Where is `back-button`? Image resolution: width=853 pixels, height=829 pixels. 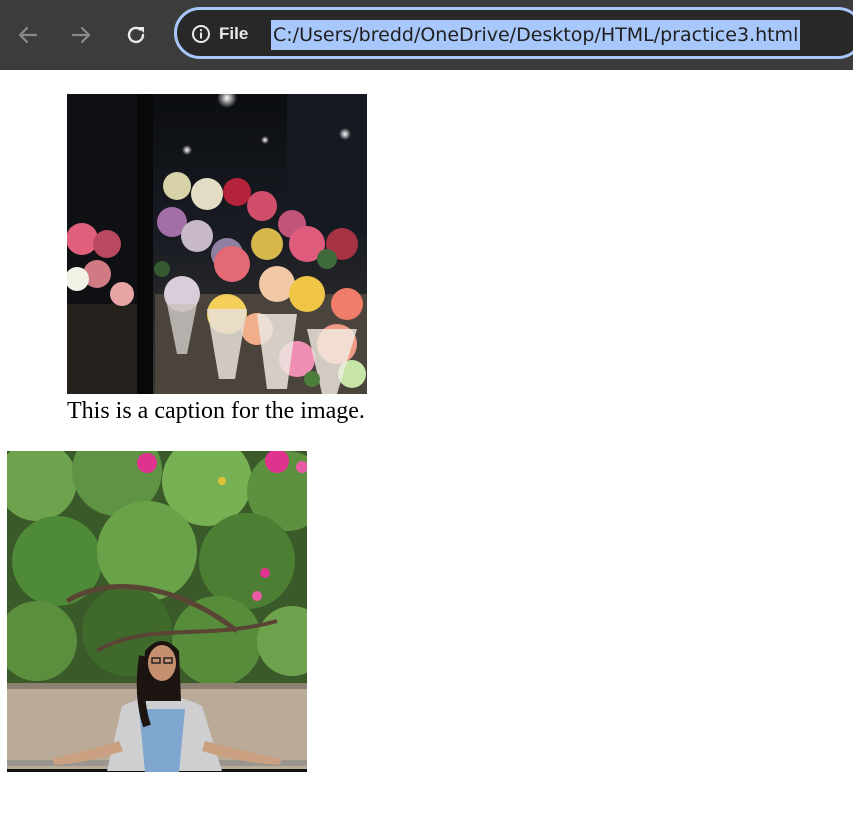 back-button is located at coordinates (28, 35).